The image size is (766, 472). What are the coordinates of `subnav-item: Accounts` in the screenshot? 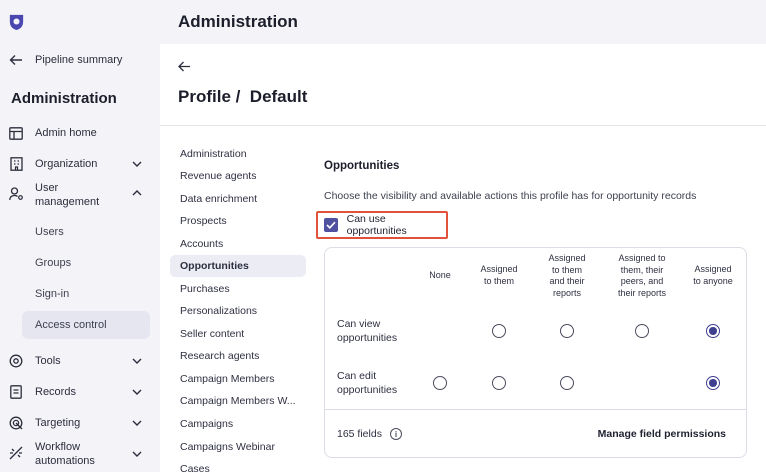 It's located at (201, 244).